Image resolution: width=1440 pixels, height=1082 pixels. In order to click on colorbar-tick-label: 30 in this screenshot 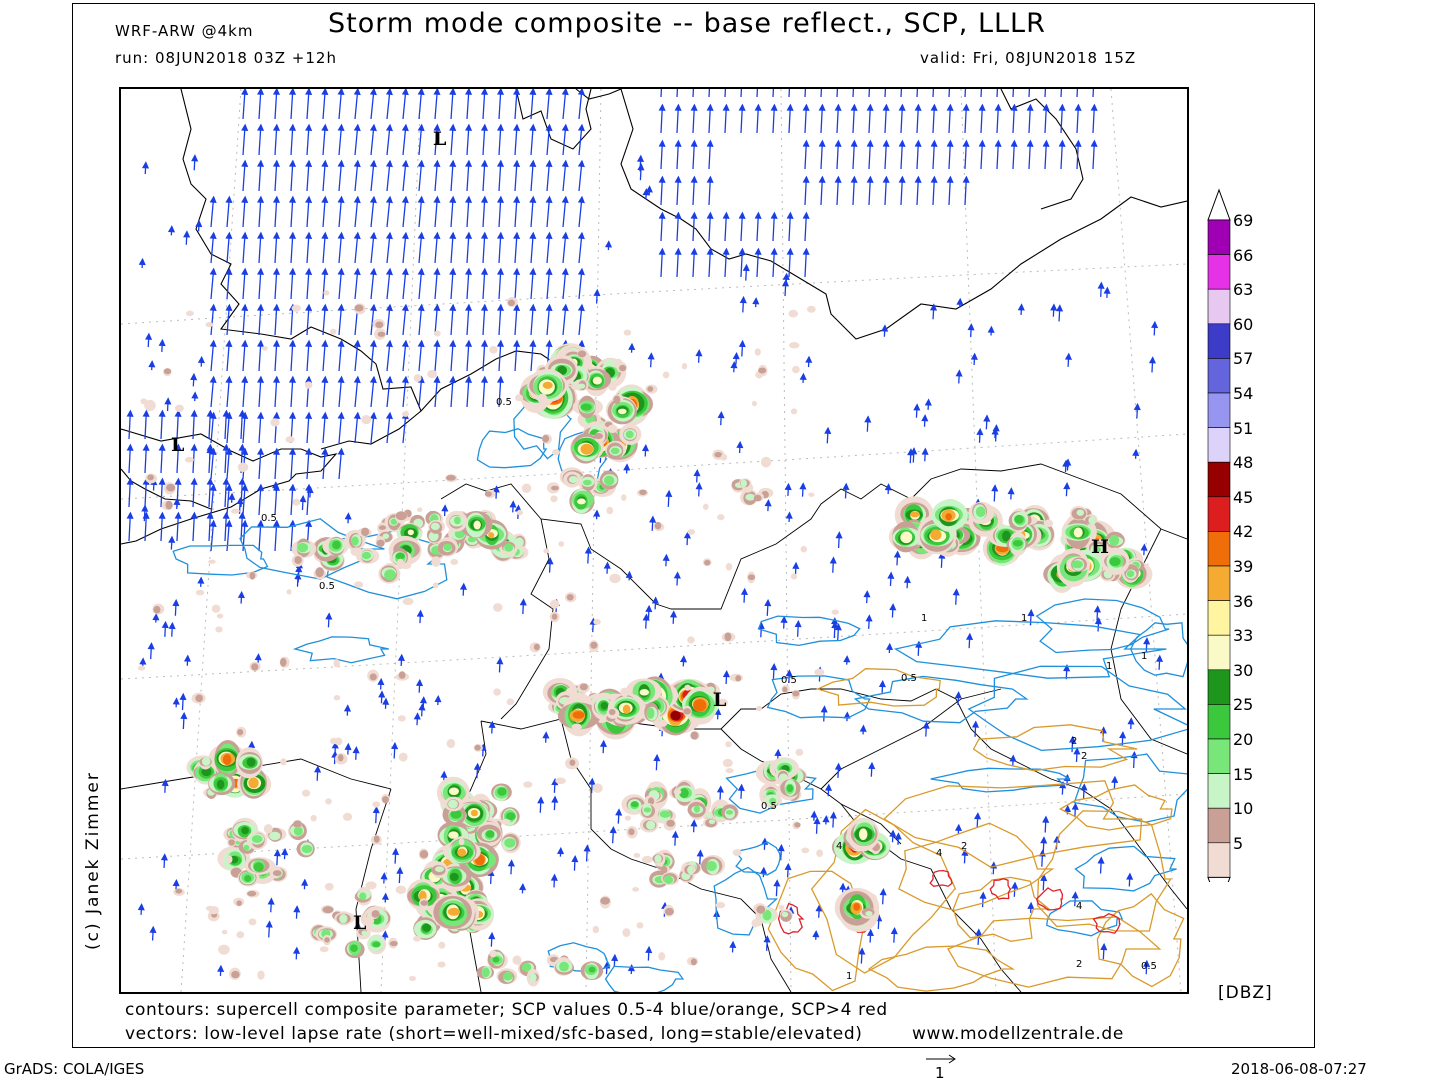, I will do `click(1243, 670)`.